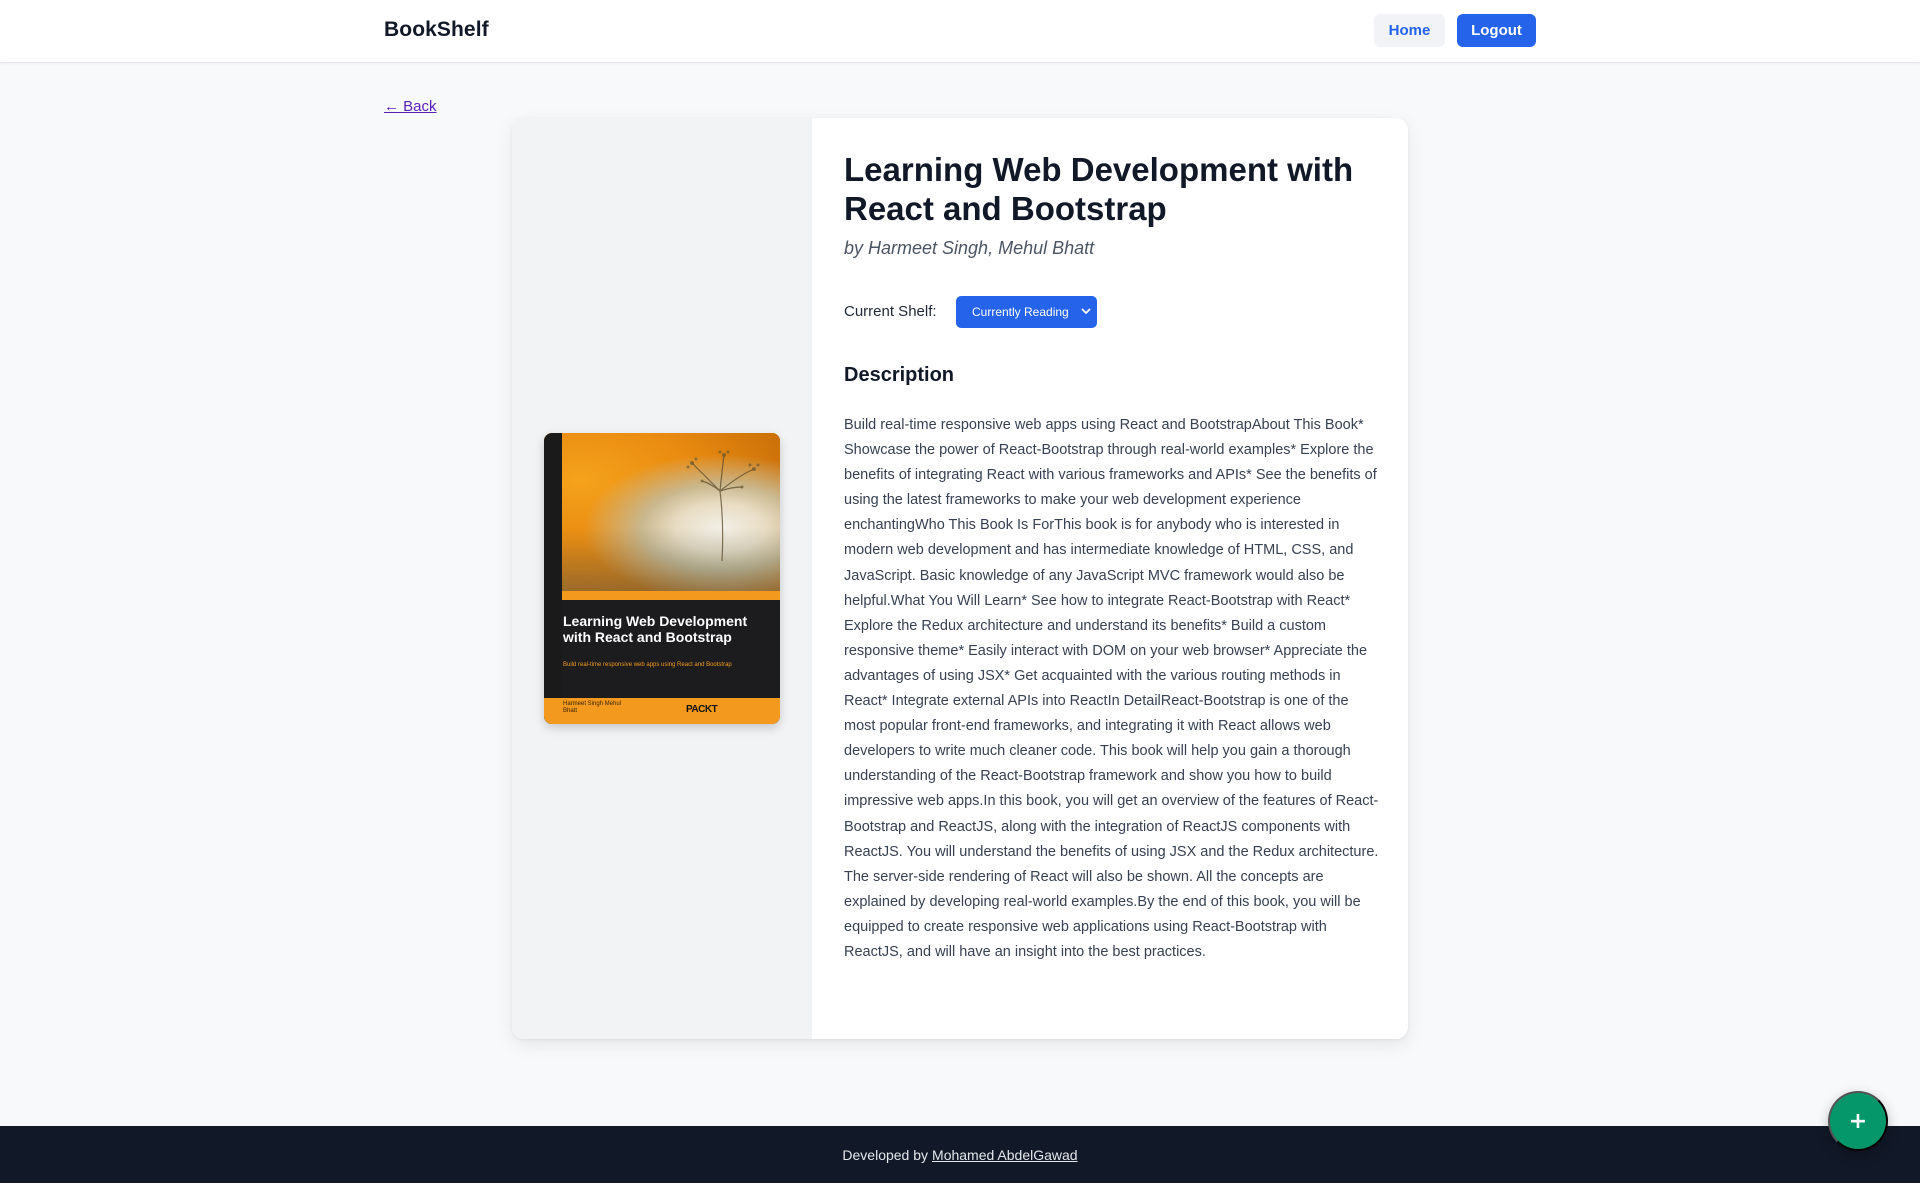  I want to click on footer: Developed by Mohamed AbdelGawad, so click(960, 1154).